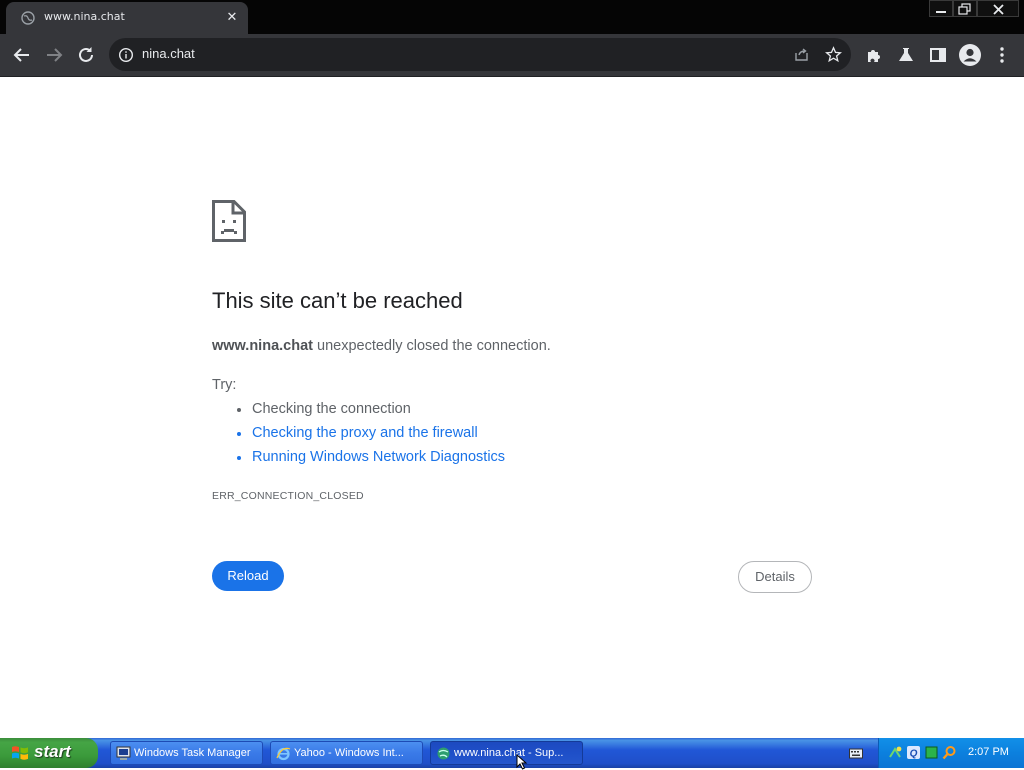  I want to click on arrow-left-icon, so click(21, 55).